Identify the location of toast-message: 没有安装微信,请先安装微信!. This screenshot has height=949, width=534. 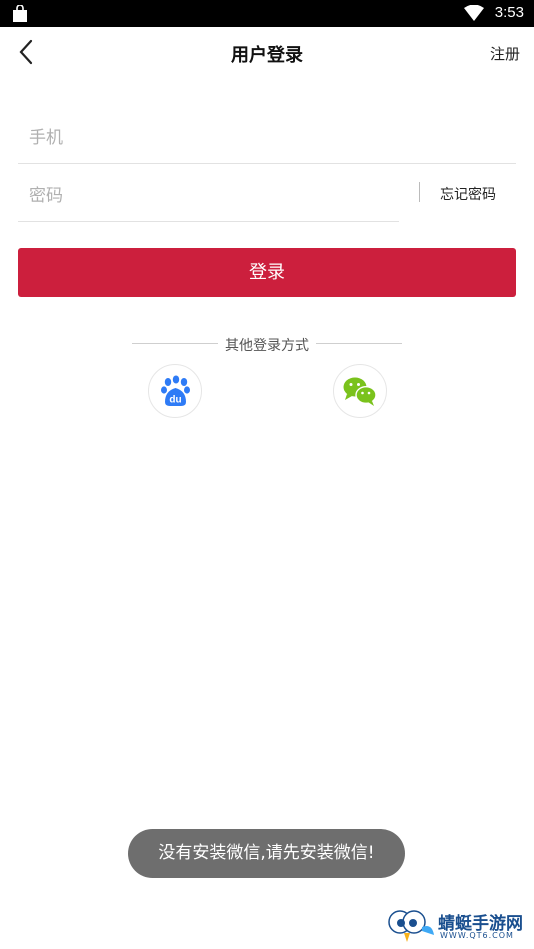
(266, 853).